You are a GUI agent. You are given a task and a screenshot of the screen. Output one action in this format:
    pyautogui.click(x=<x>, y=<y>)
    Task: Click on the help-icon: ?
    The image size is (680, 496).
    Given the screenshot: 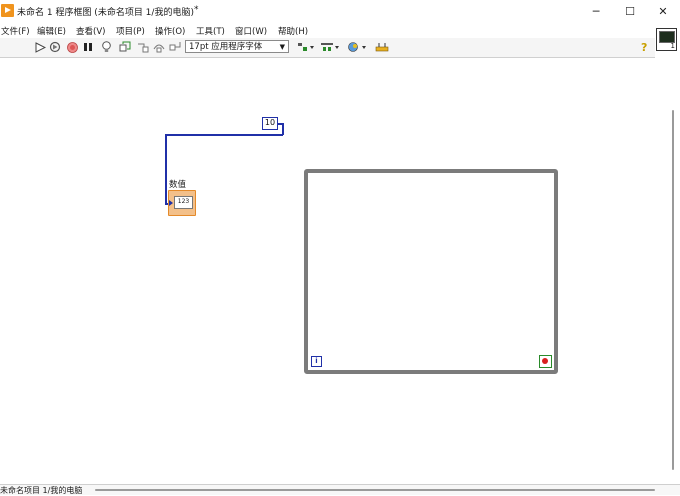 What is the action you would take?
    pyautogui.click(x=644, y=47)
    